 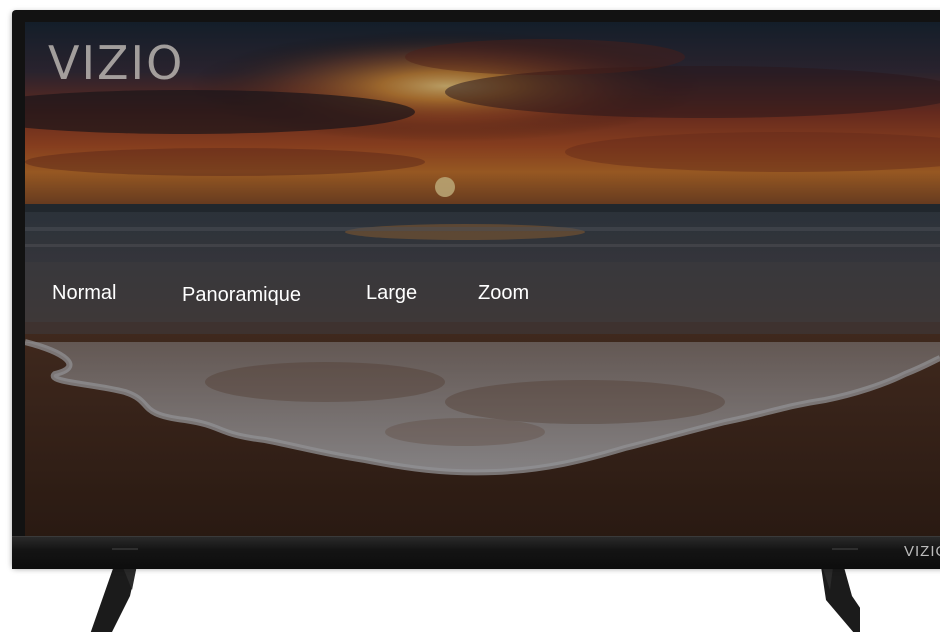 I want to click on aspect-option-normal: Normal, so click(x=84, y=293).